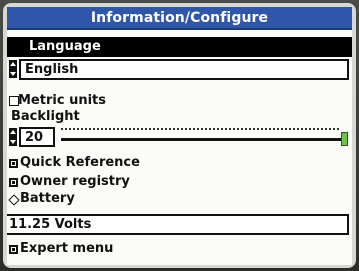  What do you see at coordinates (45, 116) in the screenshot?
I see `backlight-label: Backlight` at bounding box center [45, 116].